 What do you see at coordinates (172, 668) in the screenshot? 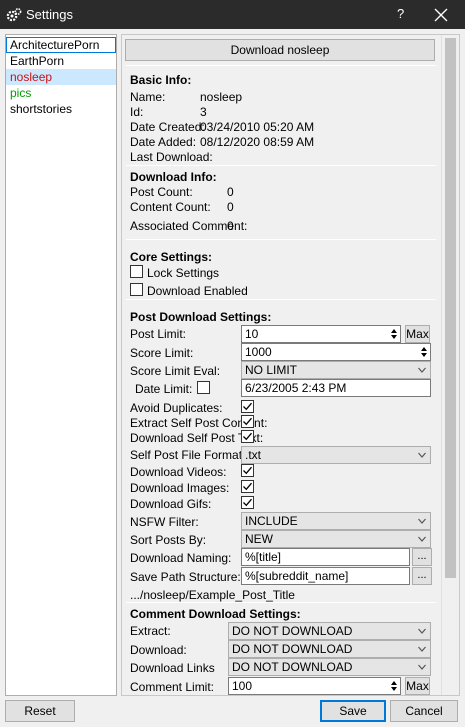
I see `comment-links-label: Download Links` at bounding box center [172, 668].